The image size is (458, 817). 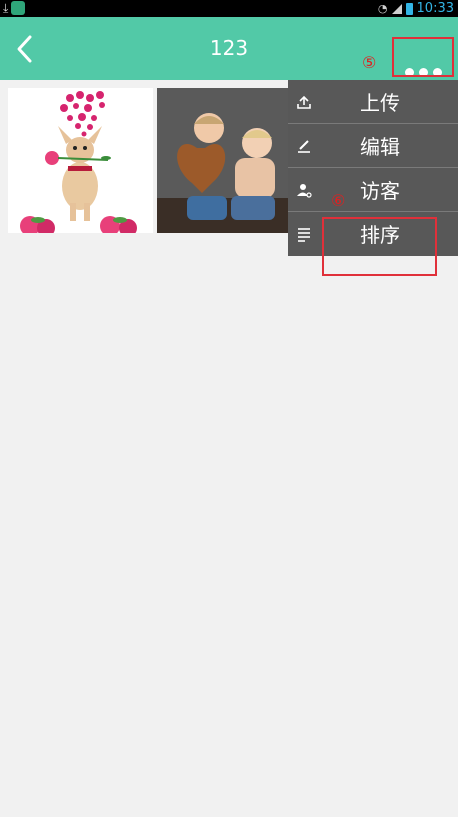 What do you see at coordinates (396, 8) in the screenshot?
I see `signal-icon` at bounding box center [396, 8].